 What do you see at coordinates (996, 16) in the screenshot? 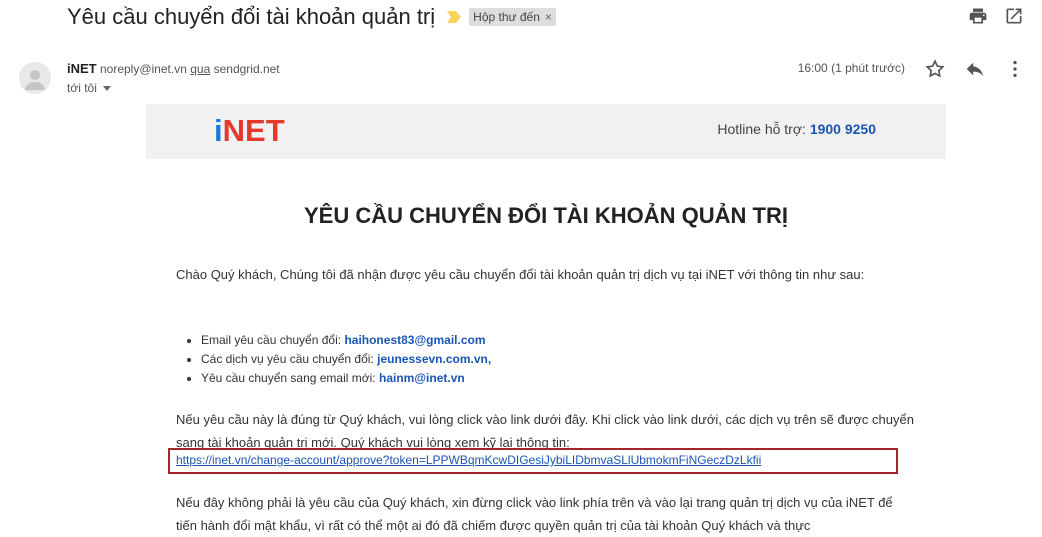
I see `top-actions` at bounding box center [996, 16].